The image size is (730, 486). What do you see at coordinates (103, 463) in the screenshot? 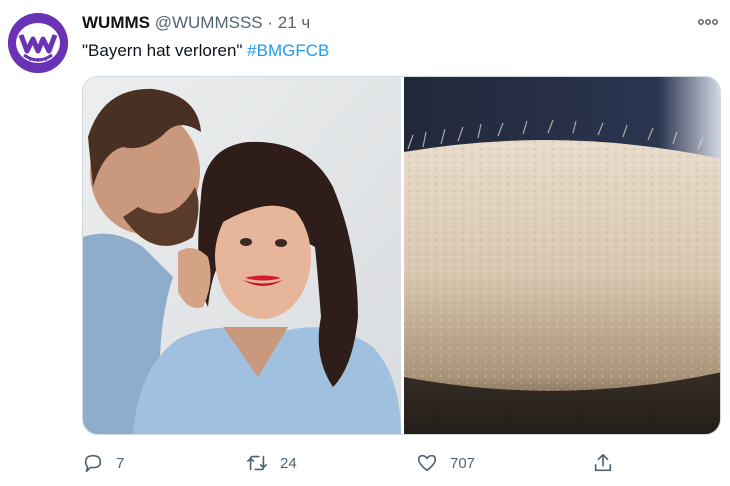
I see `reply-button: 7` at bounding box center [103, 463].